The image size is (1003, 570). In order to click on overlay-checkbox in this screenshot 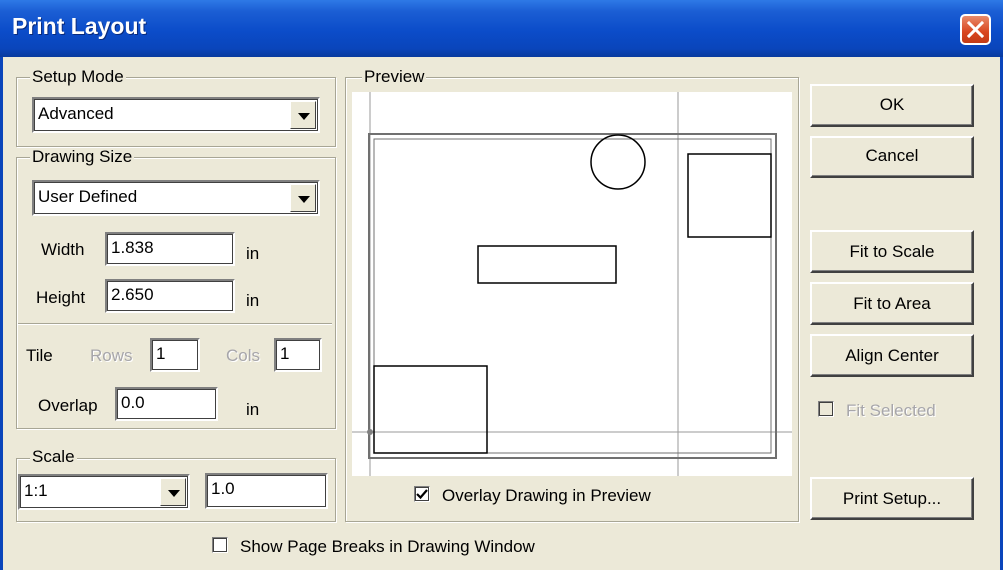, I will do `click(422, 494)`.